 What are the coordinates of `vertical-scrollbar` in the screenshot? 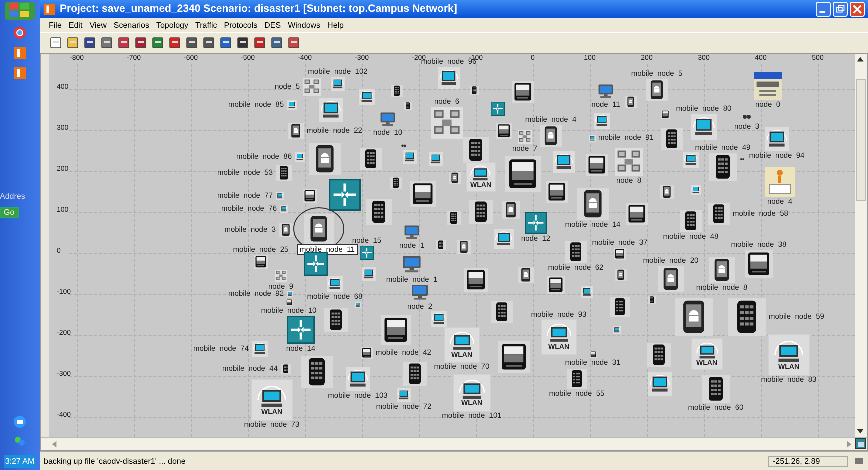 It's located at (861, 245).